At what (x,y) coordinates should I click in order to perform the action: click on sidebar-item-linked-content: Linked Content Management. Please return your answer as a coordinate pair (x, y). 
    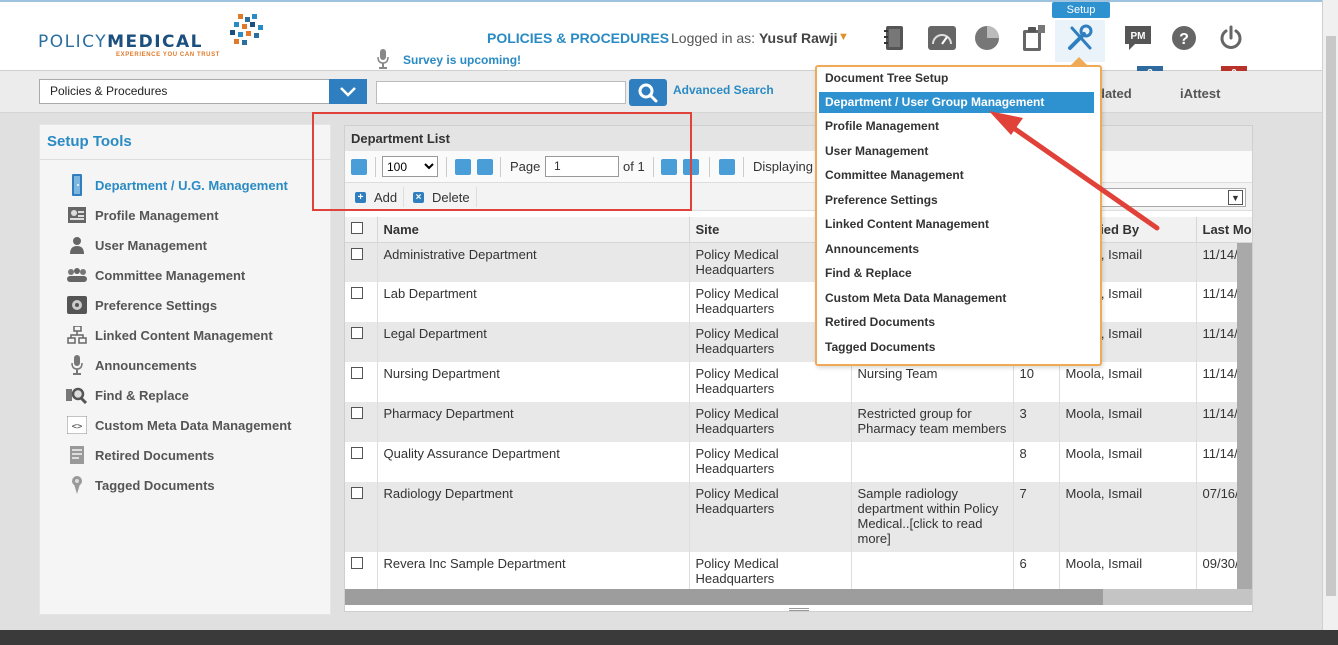
    Looking at the image, I should click on (169, 335).